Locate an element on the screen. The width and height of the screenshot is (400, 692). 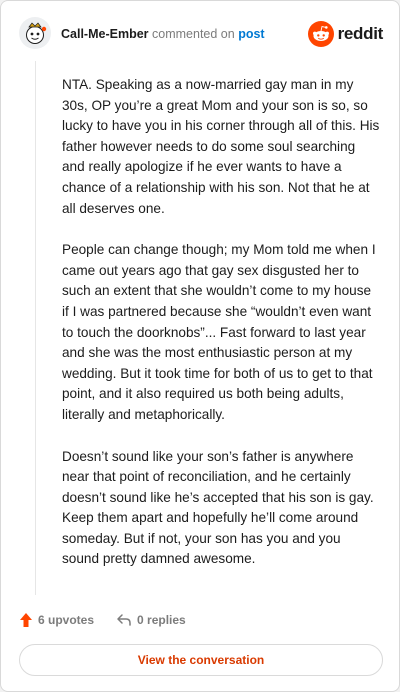
upvote-arrow-icon is located at coordinates (26, 620).